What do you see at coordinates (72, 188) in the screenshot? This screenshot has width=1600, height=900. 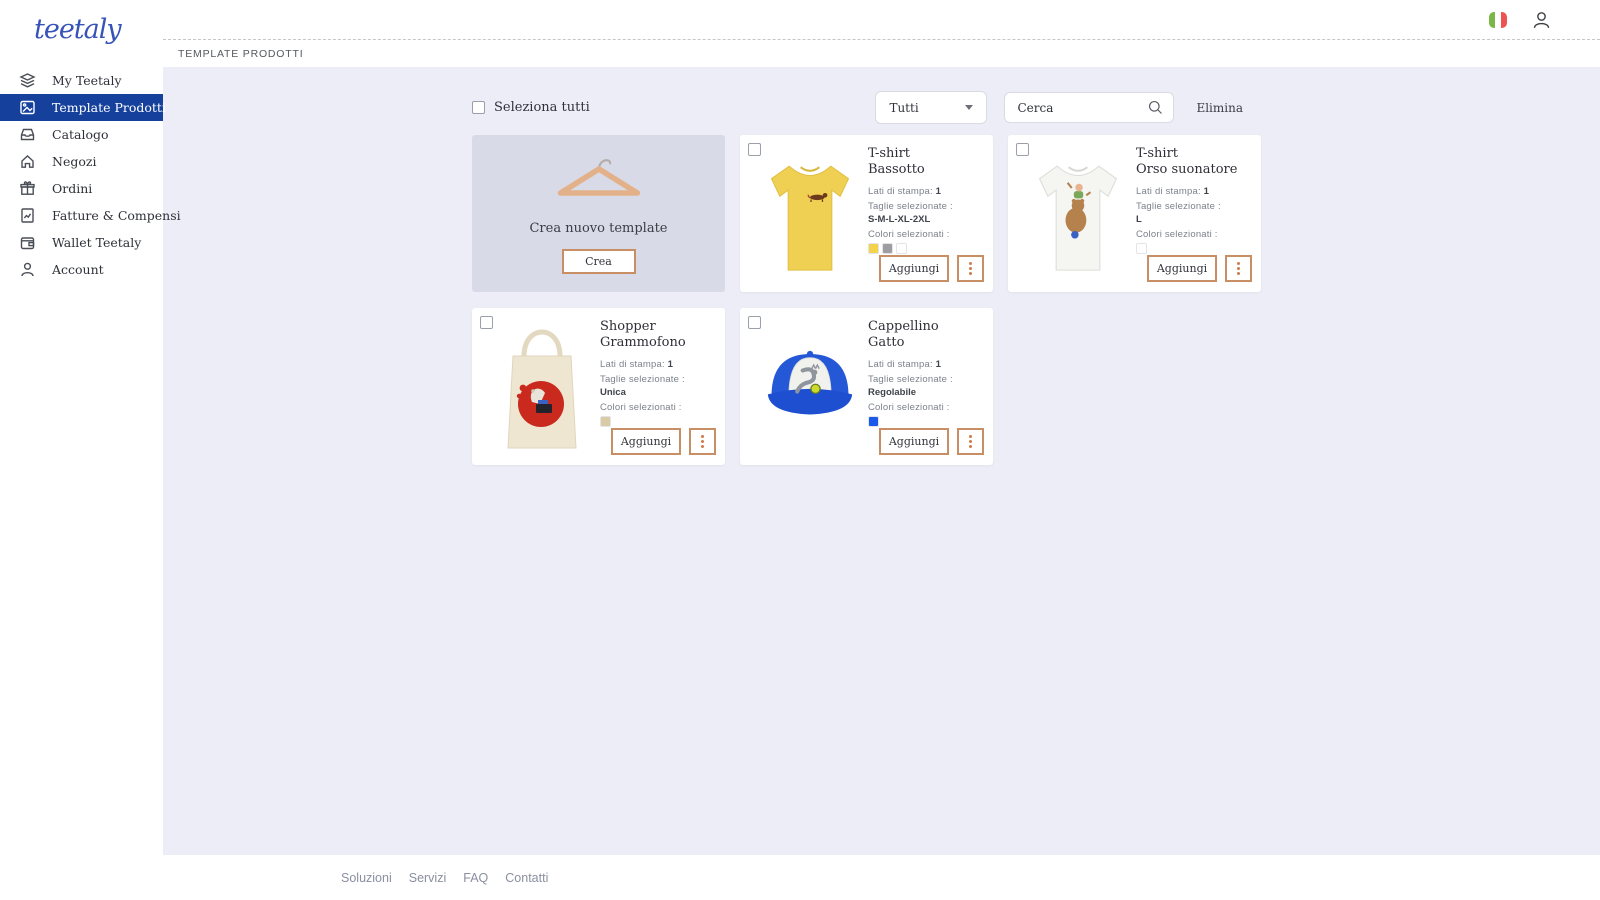 I see `sidebar-item-label: Ordini` at bounding box center [72, 188].